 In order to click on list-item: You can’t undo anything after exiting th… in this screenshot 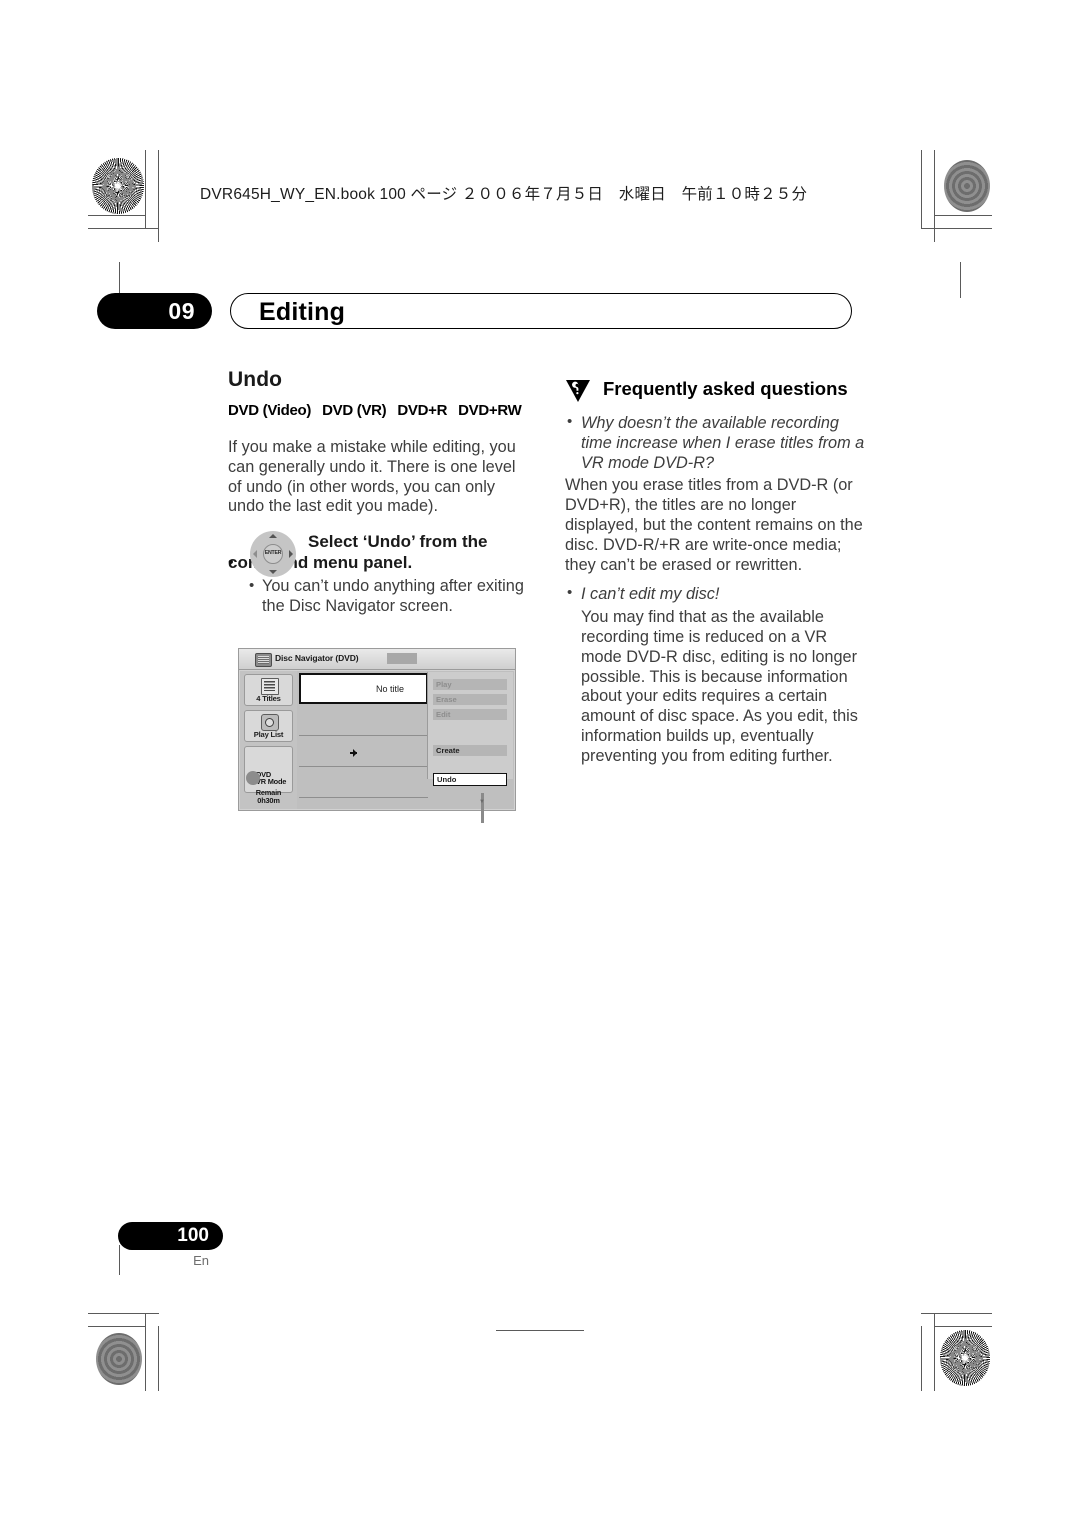, I will do `click(388, 596)`.